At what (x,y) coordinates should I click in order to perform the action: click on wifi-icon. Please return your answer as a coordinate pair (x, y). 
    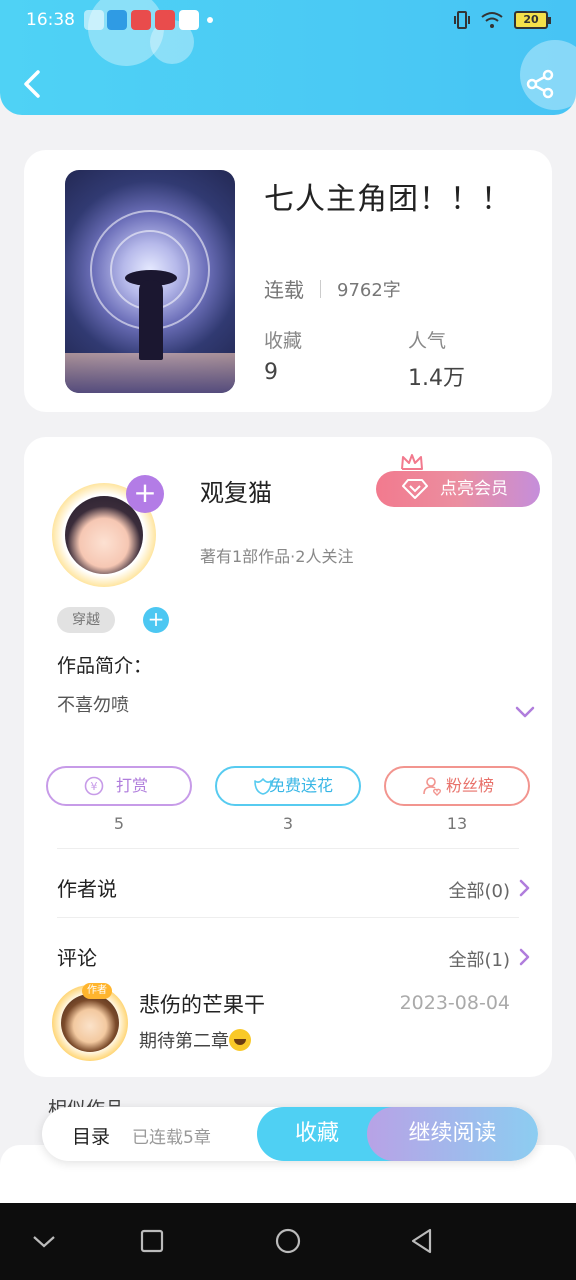
    Looking at the image, I should click on (492, 20).